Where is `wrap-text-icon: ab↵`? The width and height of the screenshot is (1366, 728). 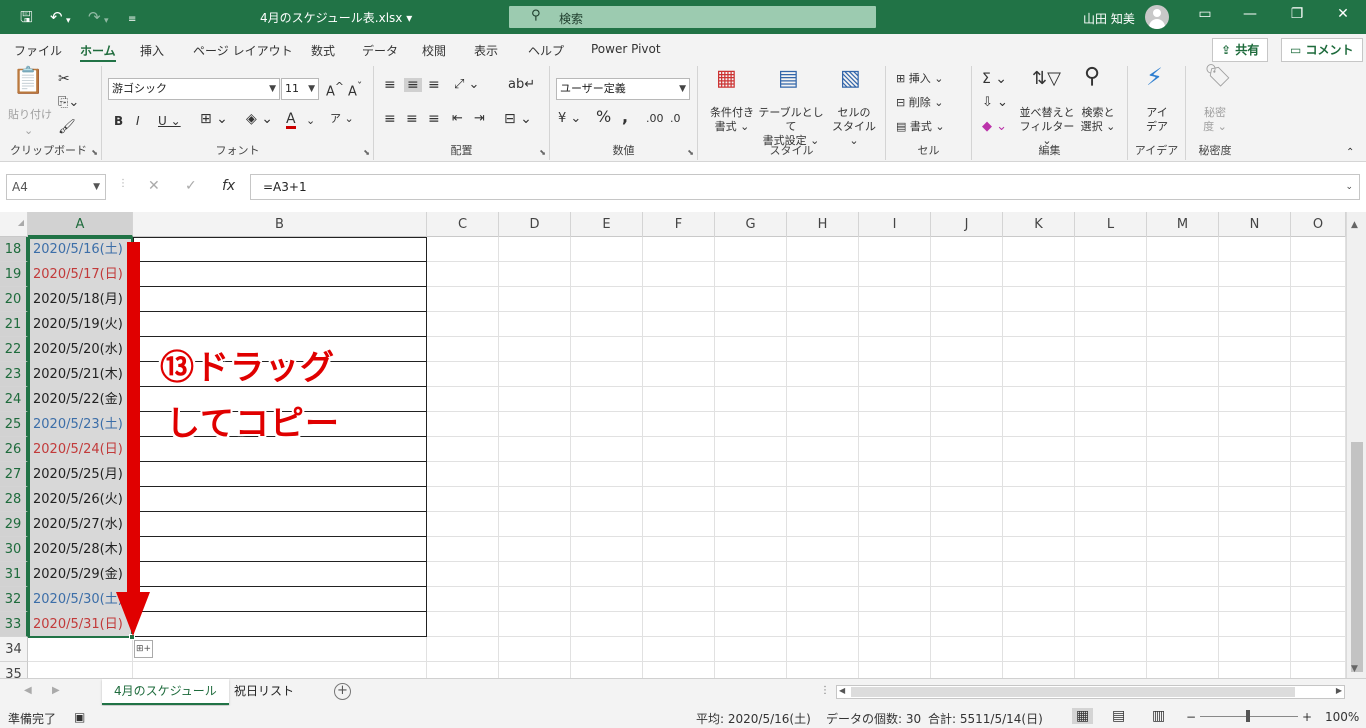
wrap-text-icon: ab↵ is located at coordinates (521, 85).